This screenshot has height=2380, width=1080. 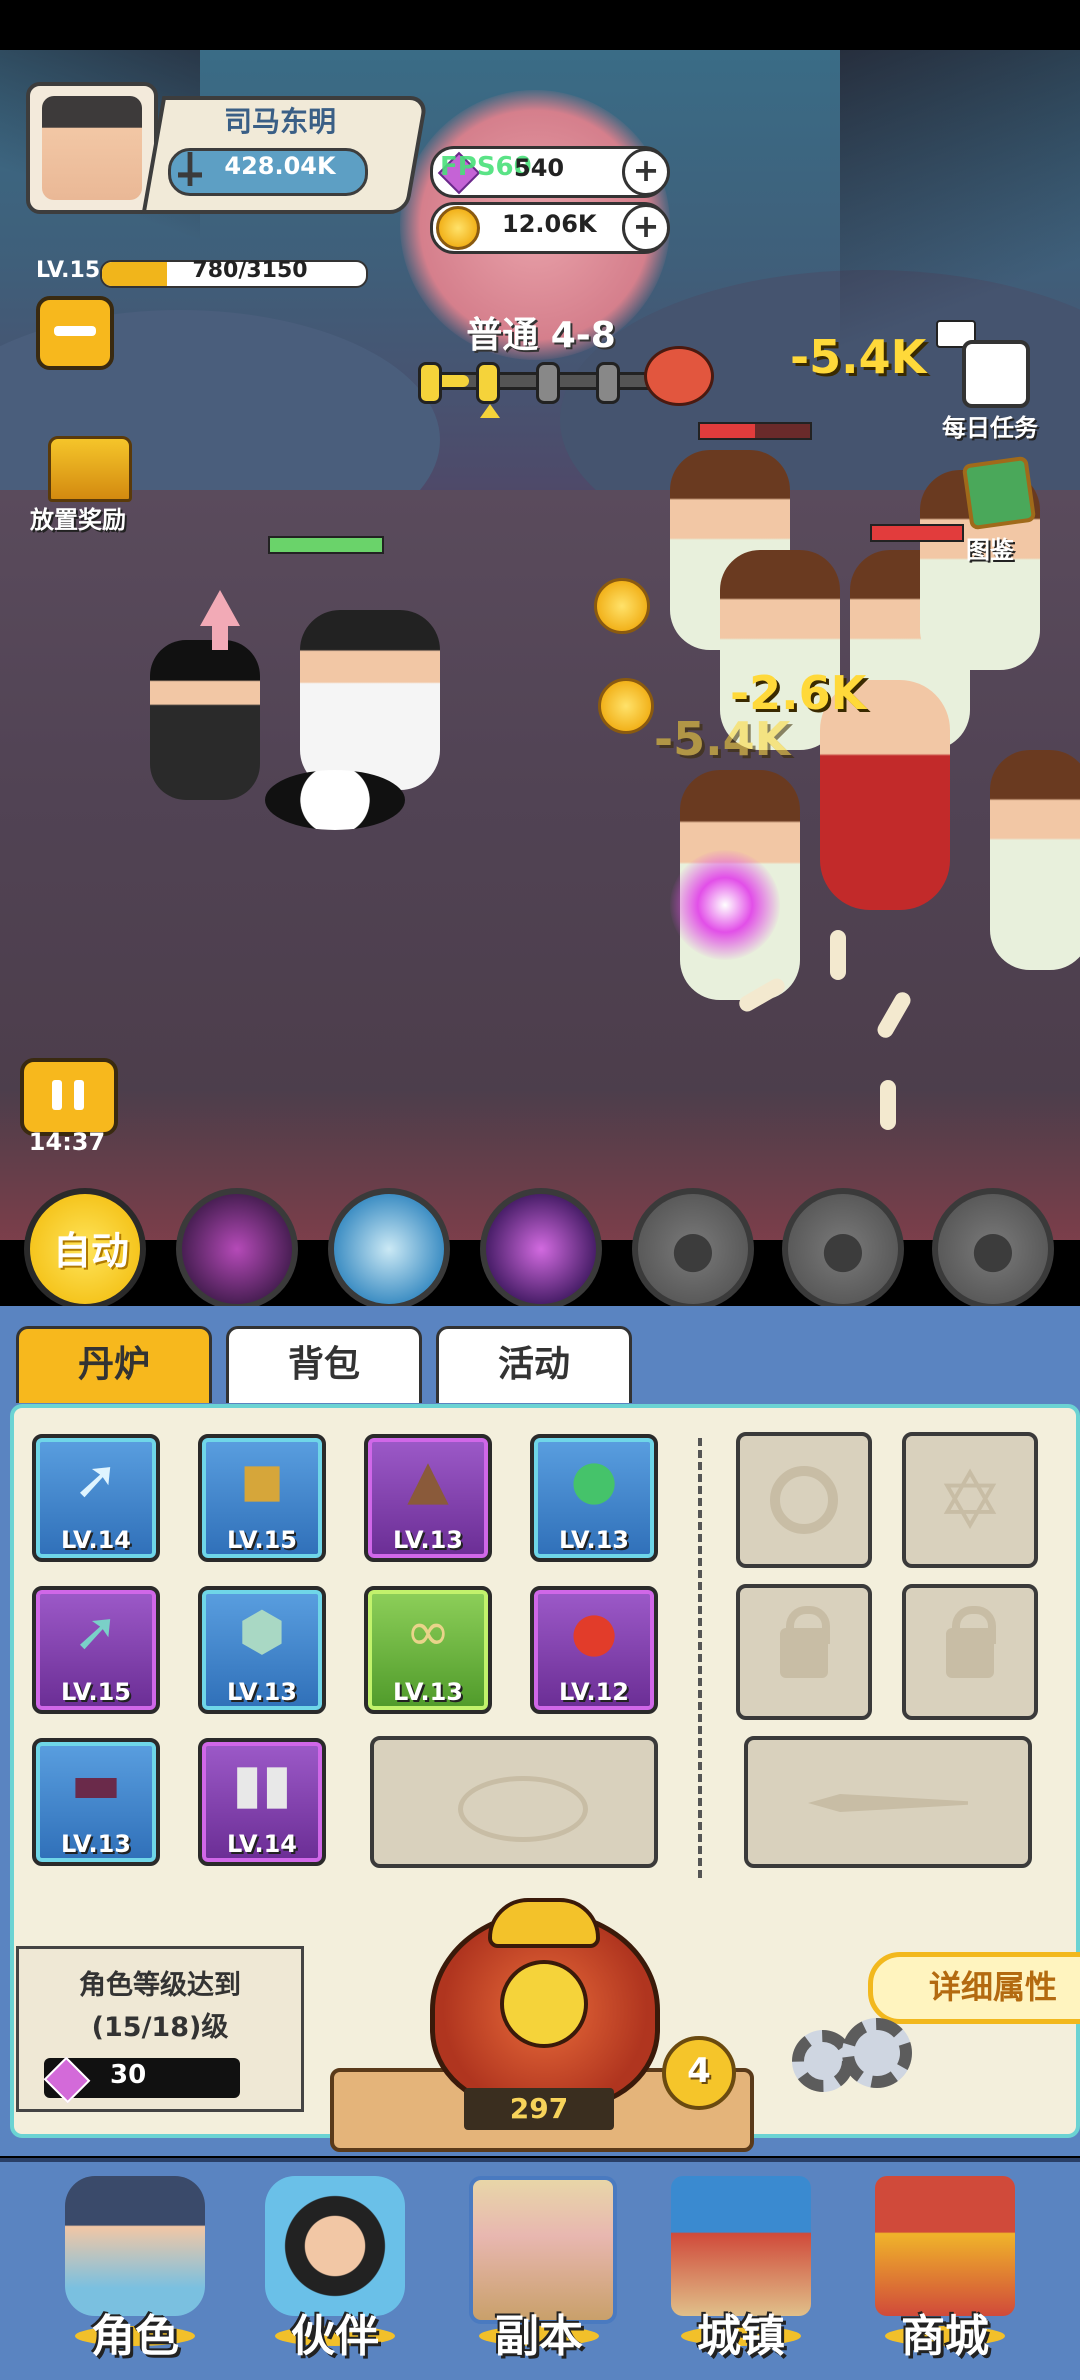 I want to click on gold-count: 12.06K, so click(x=549, y=224).